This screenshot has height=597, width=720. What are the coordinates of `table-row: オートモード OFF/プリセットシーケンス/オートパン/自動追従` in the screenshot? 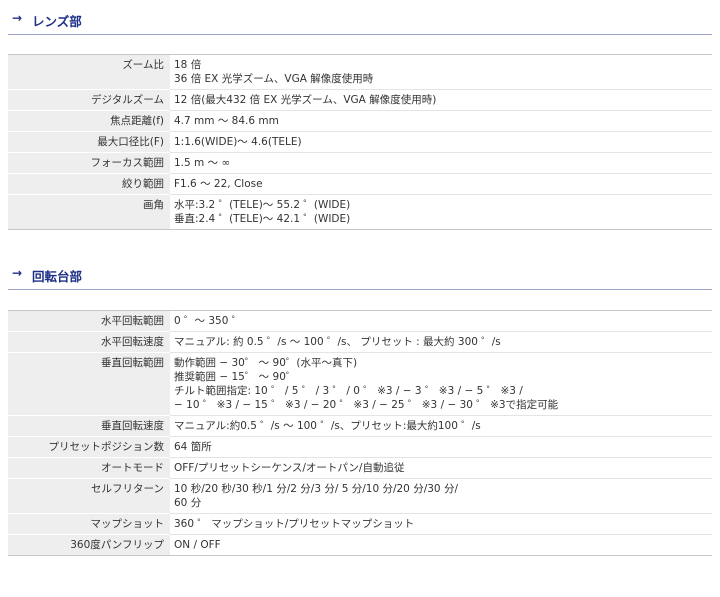 It's located at (360, 468).